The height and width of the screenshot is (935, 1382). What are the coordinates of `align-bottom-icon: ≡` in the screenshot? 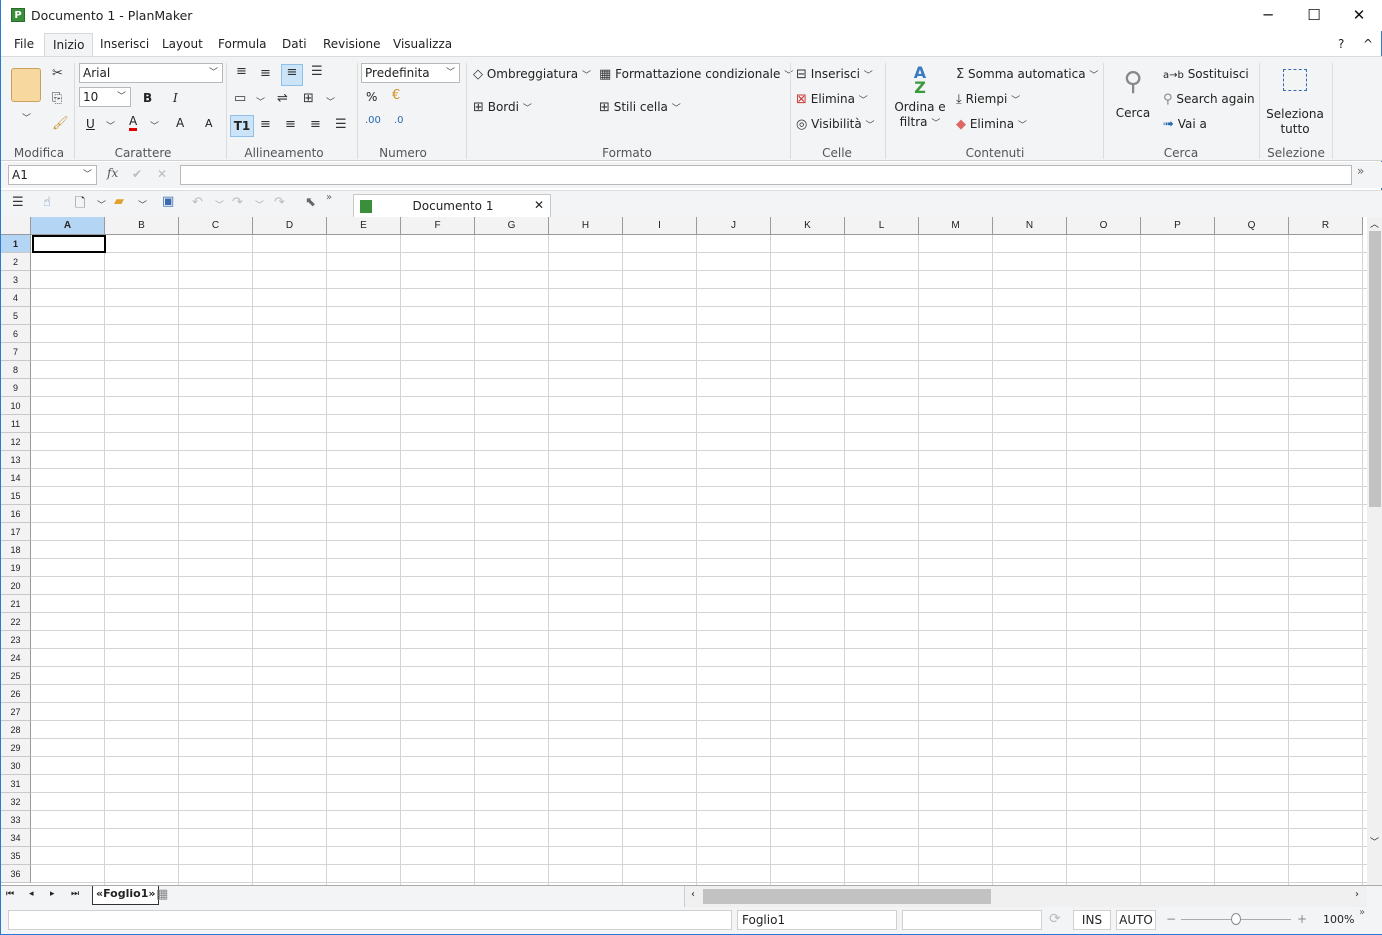 It's located at (292, 75).